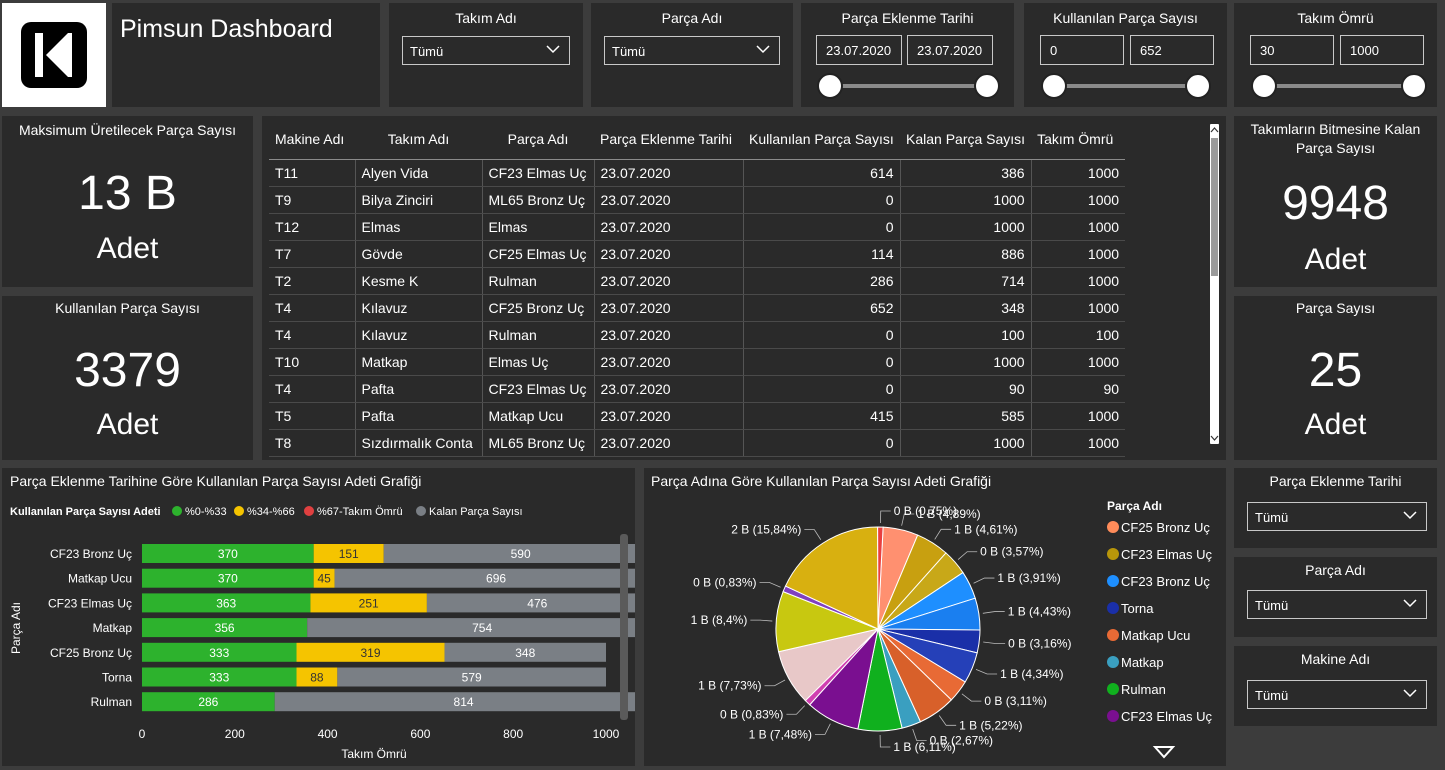 This screenshot has width=1445, height=770. What do you see at coordinates (1335, 481) in the screenshot?
I see `slicer-title: Parça Eklenme Tarihi` at bounding box center [1335, 481].